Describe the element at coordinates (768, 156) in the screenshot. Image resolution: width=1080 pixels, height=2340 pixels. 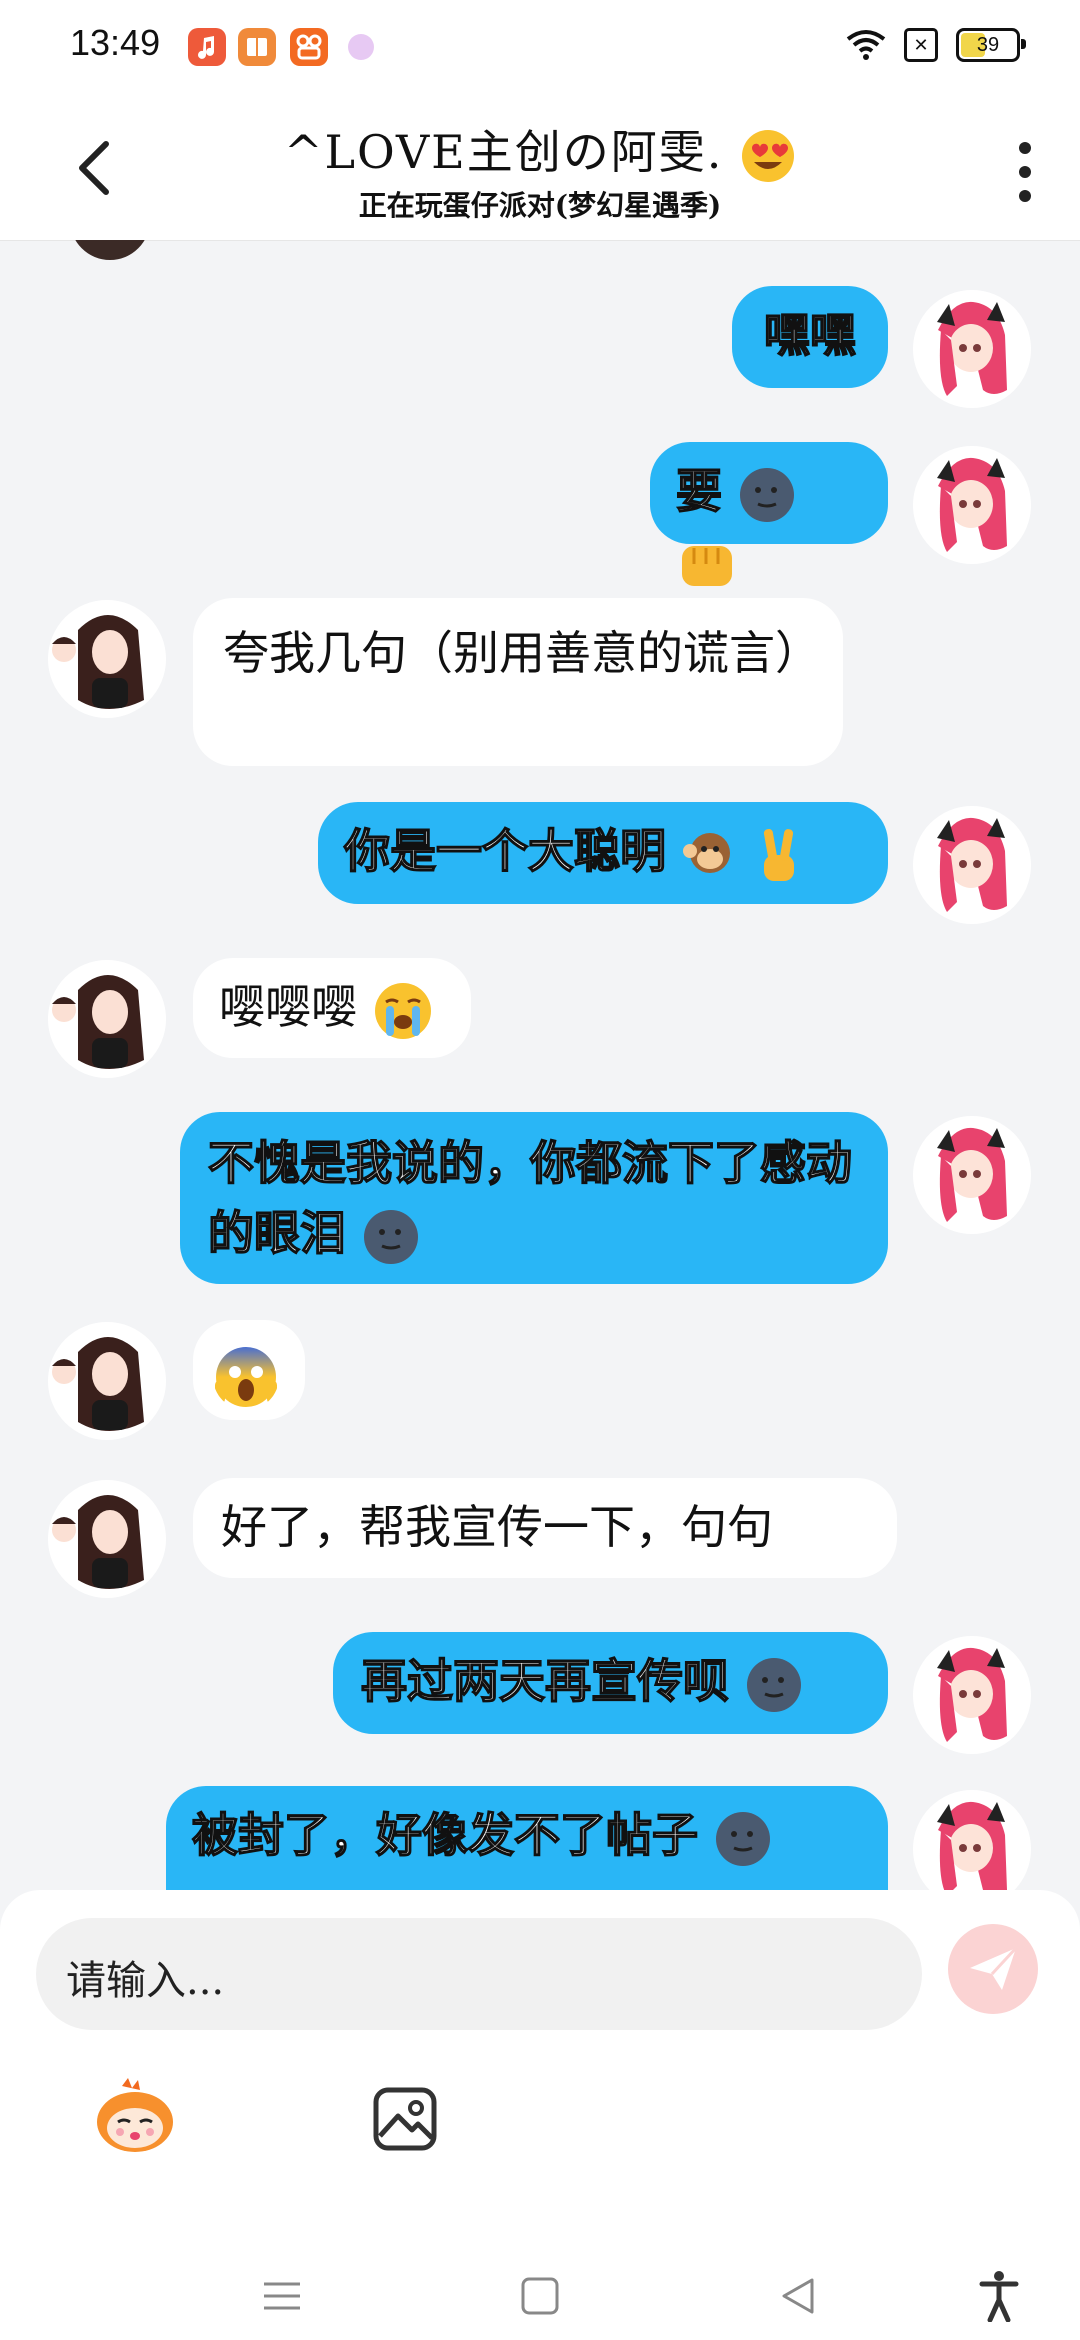
I see `heart-eyes-emoji-icon` at that location.